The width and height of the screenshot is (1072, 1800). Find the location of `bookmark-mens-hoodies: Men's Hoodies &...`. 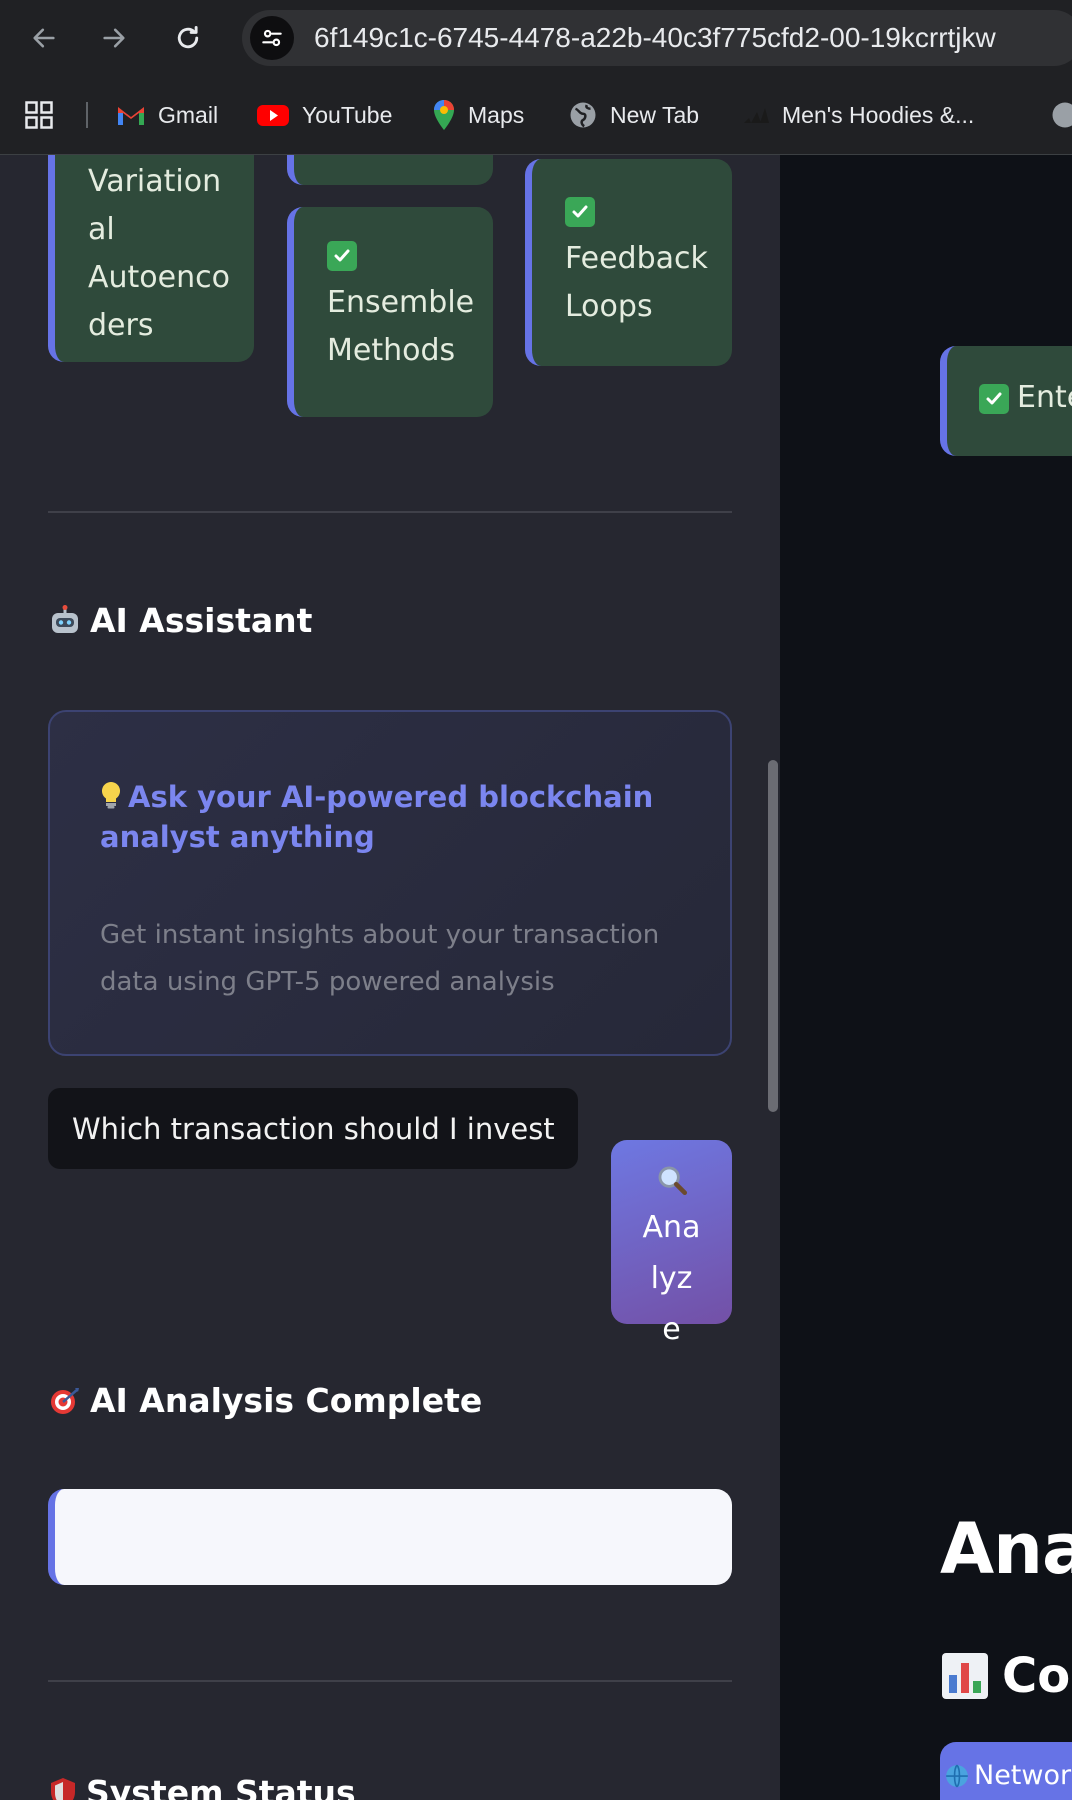

bookmark-mens-hoodies: Men's Hoodies &... is located at coordinates (858, 115).